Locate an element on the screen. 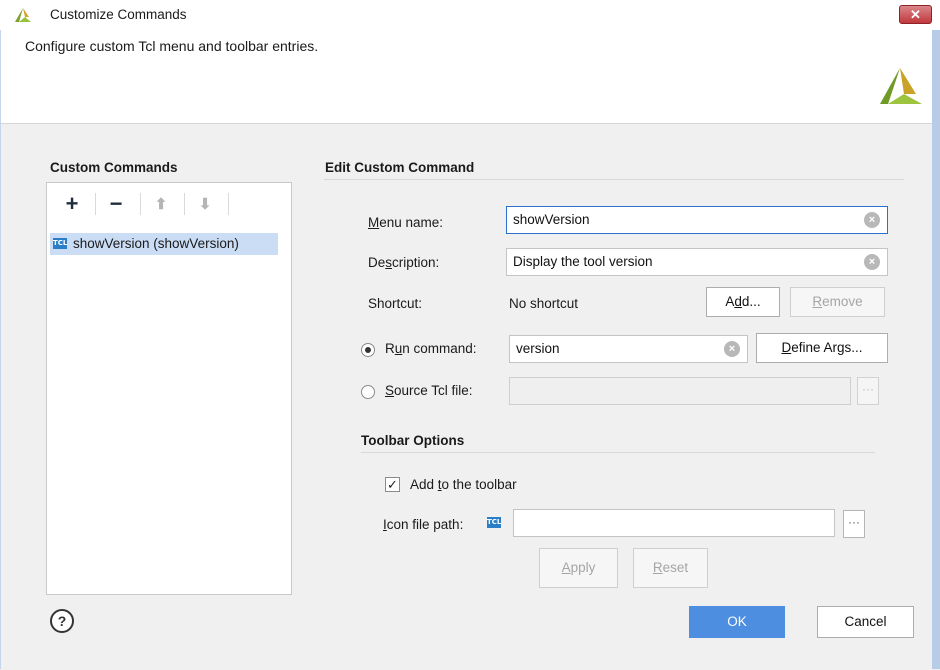  window-title: Customize Commands is located at coordinates (118, 14).